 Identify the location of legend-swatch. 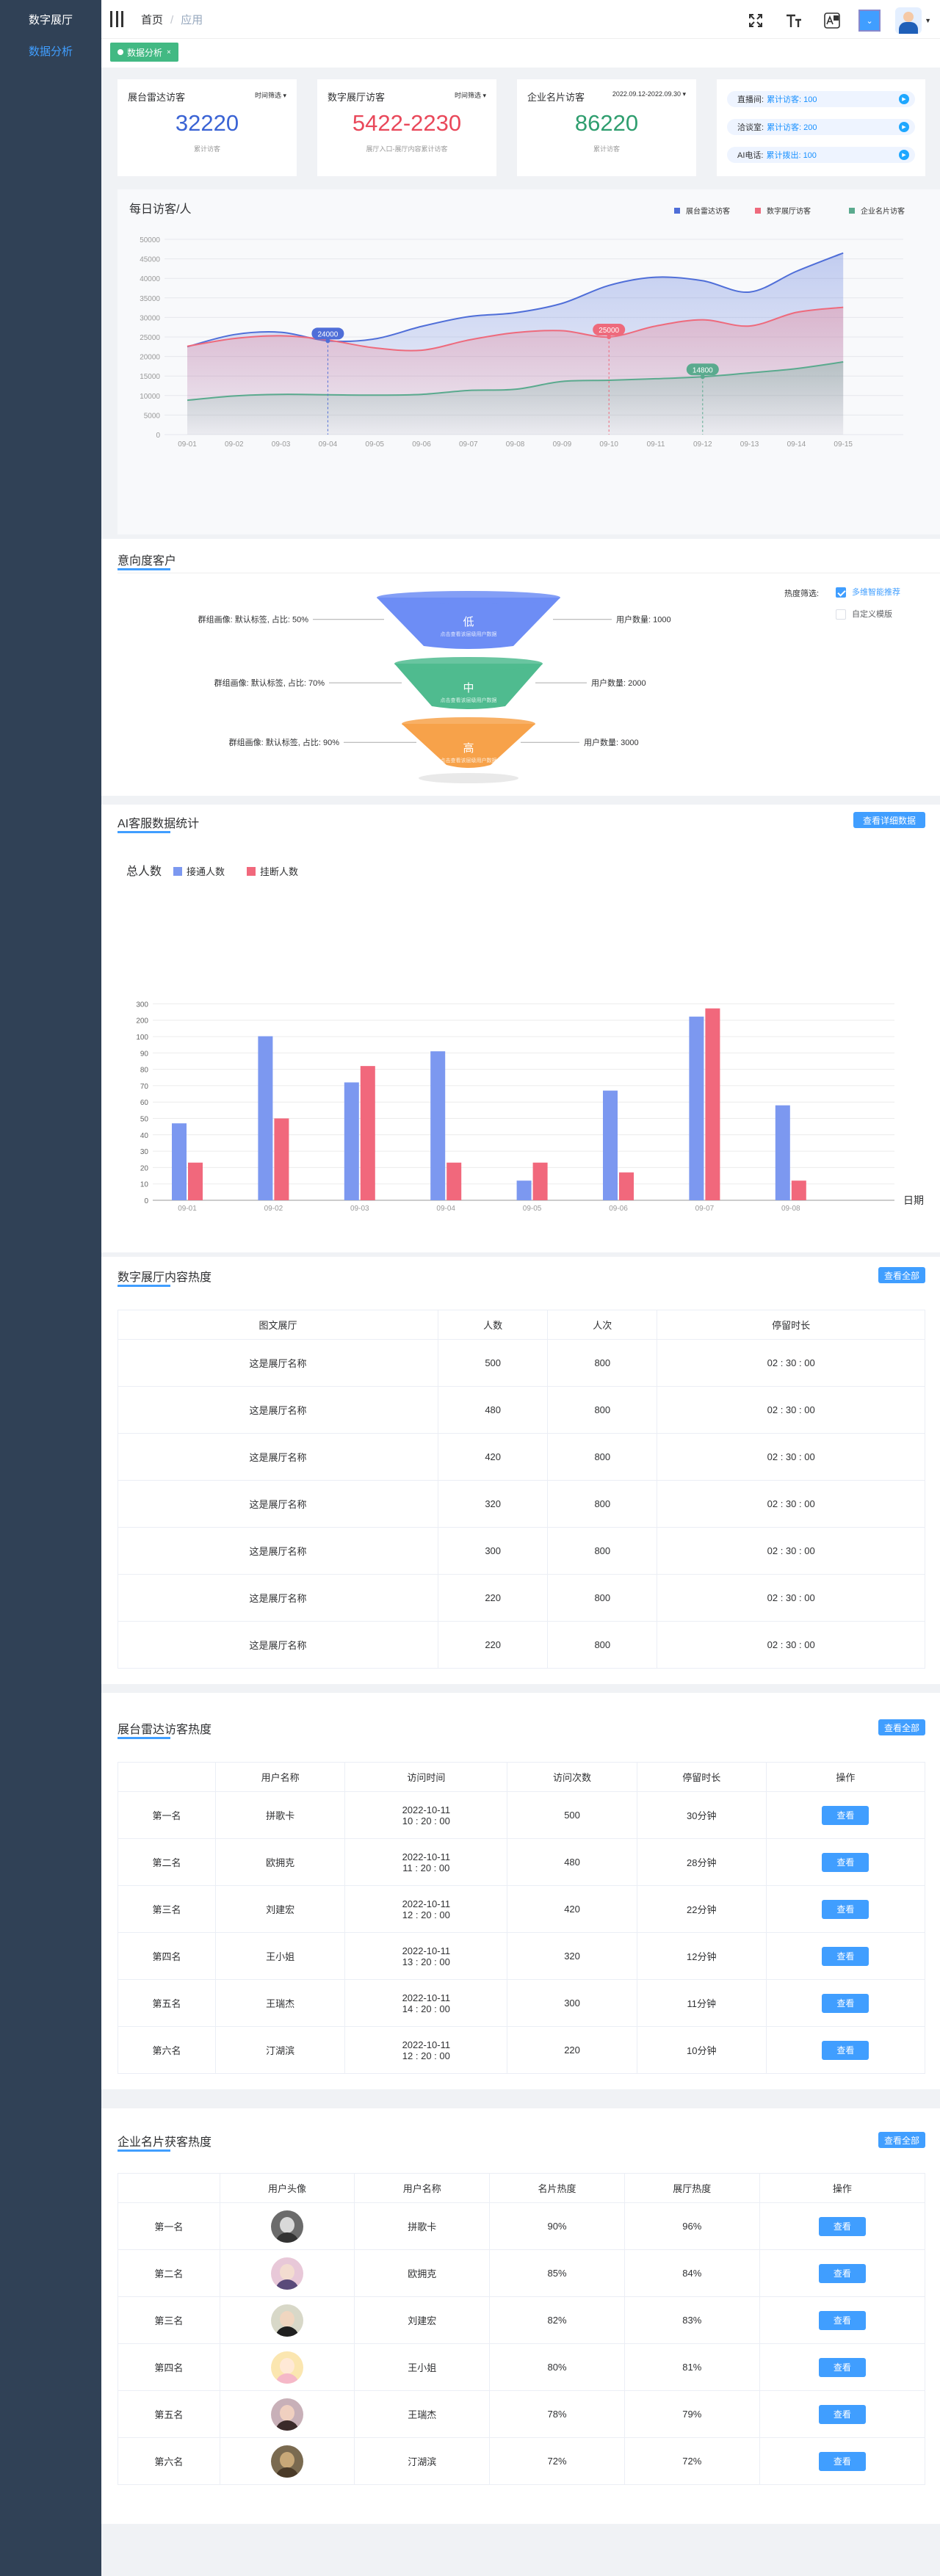
(251, 872).